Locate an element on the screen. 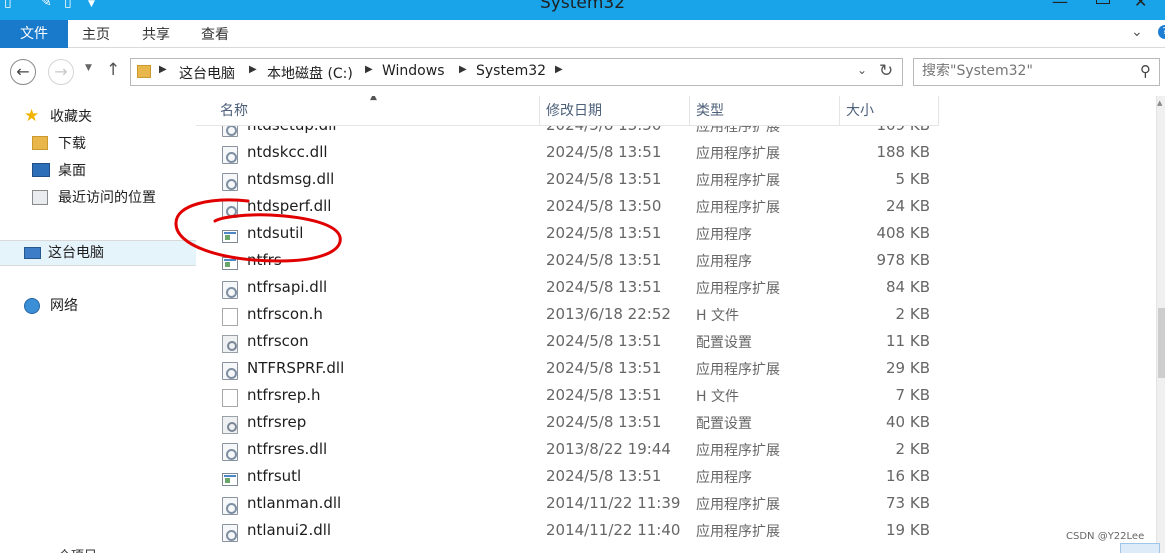 This screenshot has height=553, width=1165. file-row: ntfrsrep.h 2024/5/8 13:51 H 文件 7 KB is located at coordinates (576, 396).